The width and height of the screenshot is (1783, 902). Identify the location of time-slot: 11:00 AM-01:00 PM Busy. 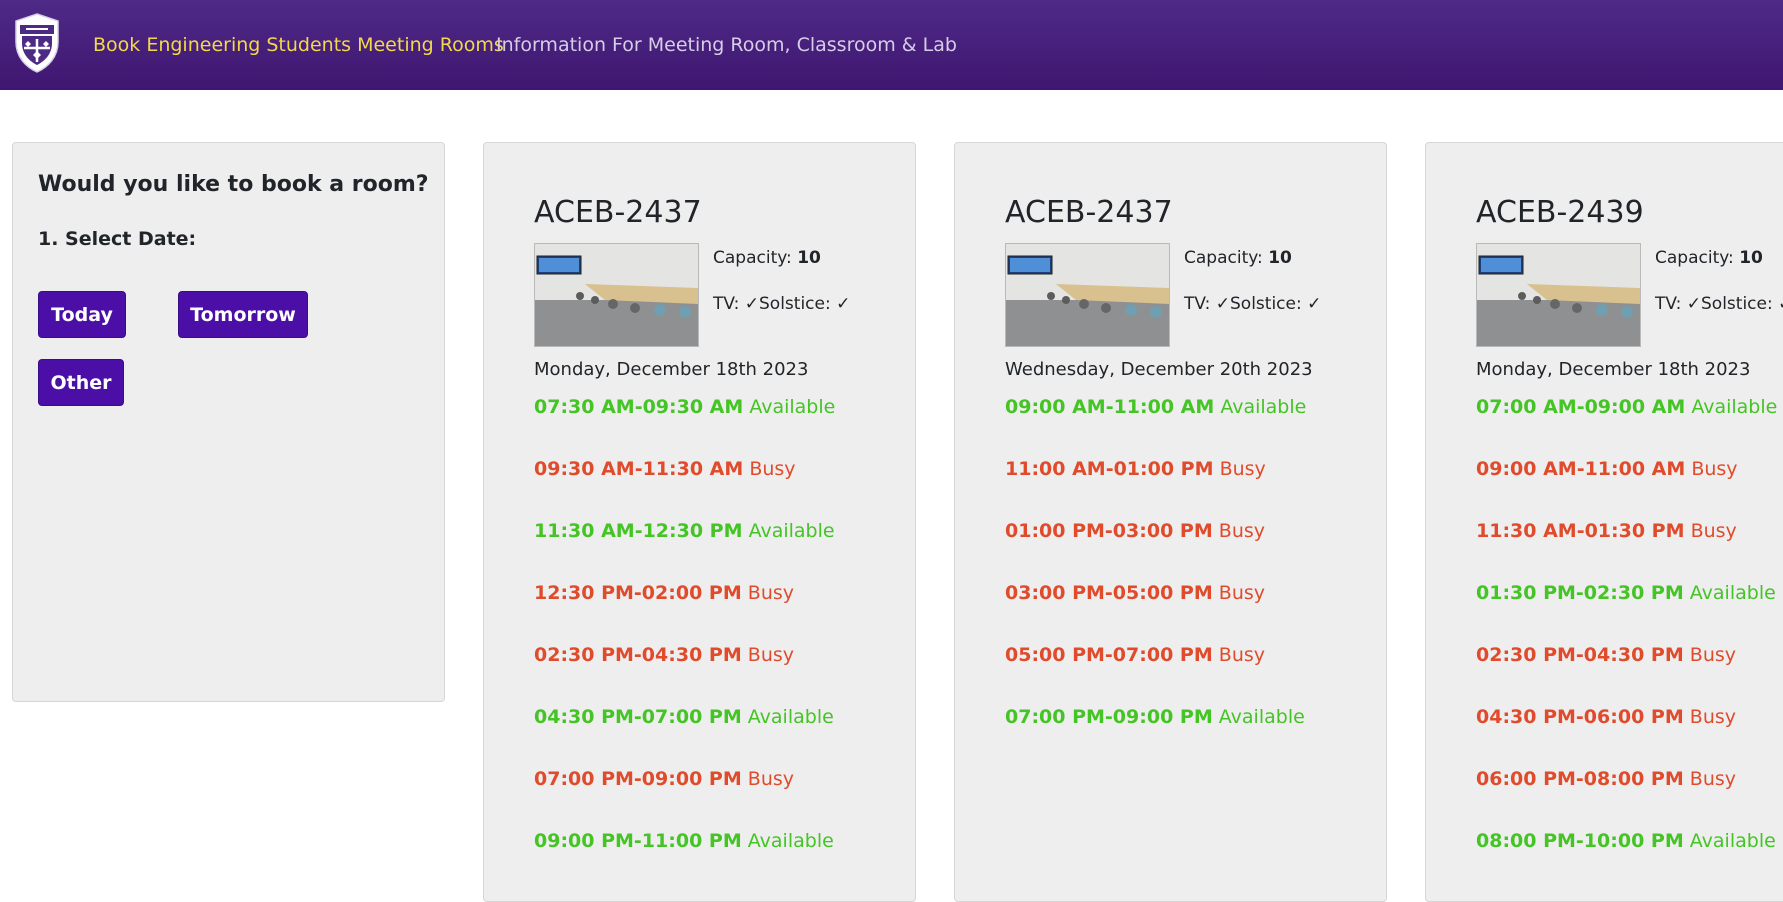
(1135, 469).